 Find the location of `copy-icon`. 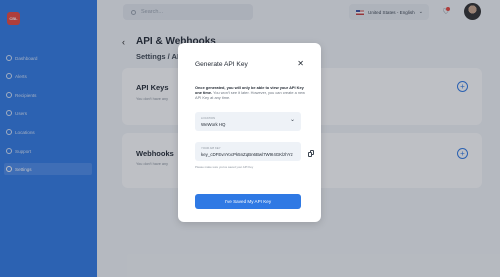

copy-icon is located at coordinates (311, 153).